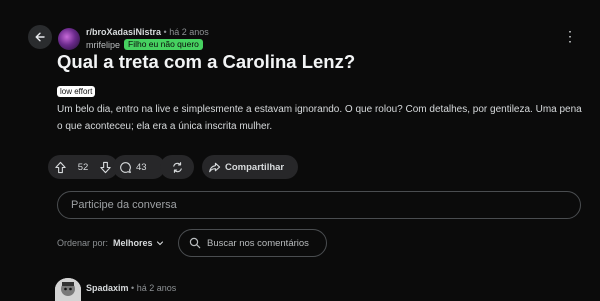  I want to click on vote-bar: 52, so click(83, 167).